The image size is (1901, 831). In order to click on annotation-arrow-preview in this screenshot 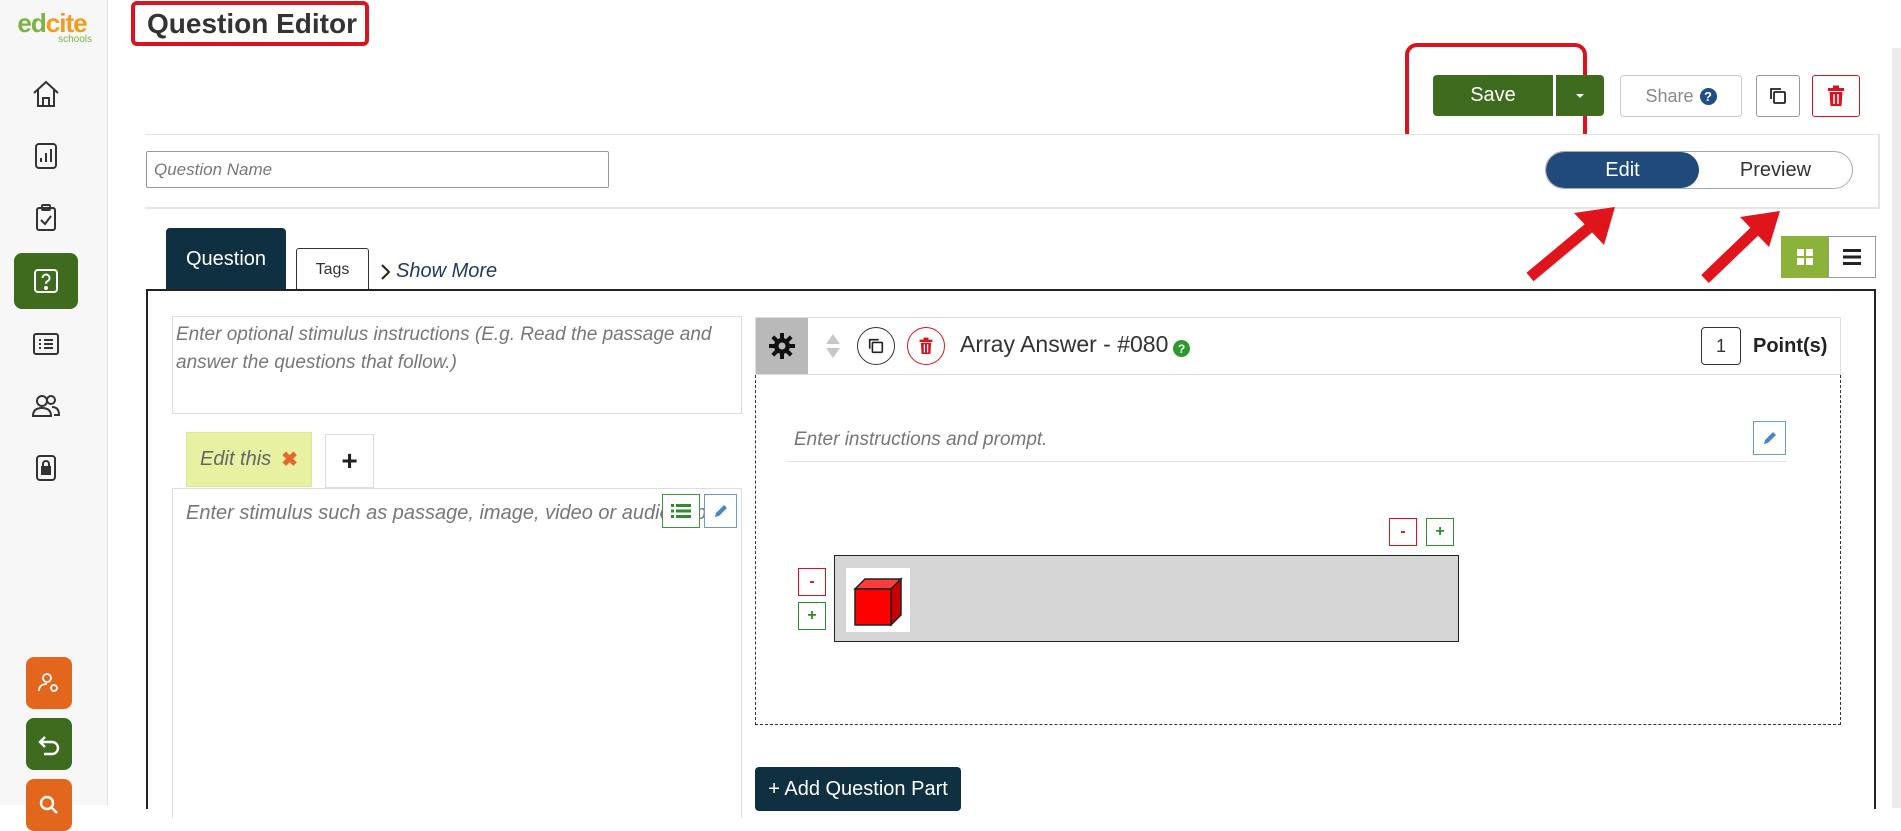, I will do `click(1740, 247)`.